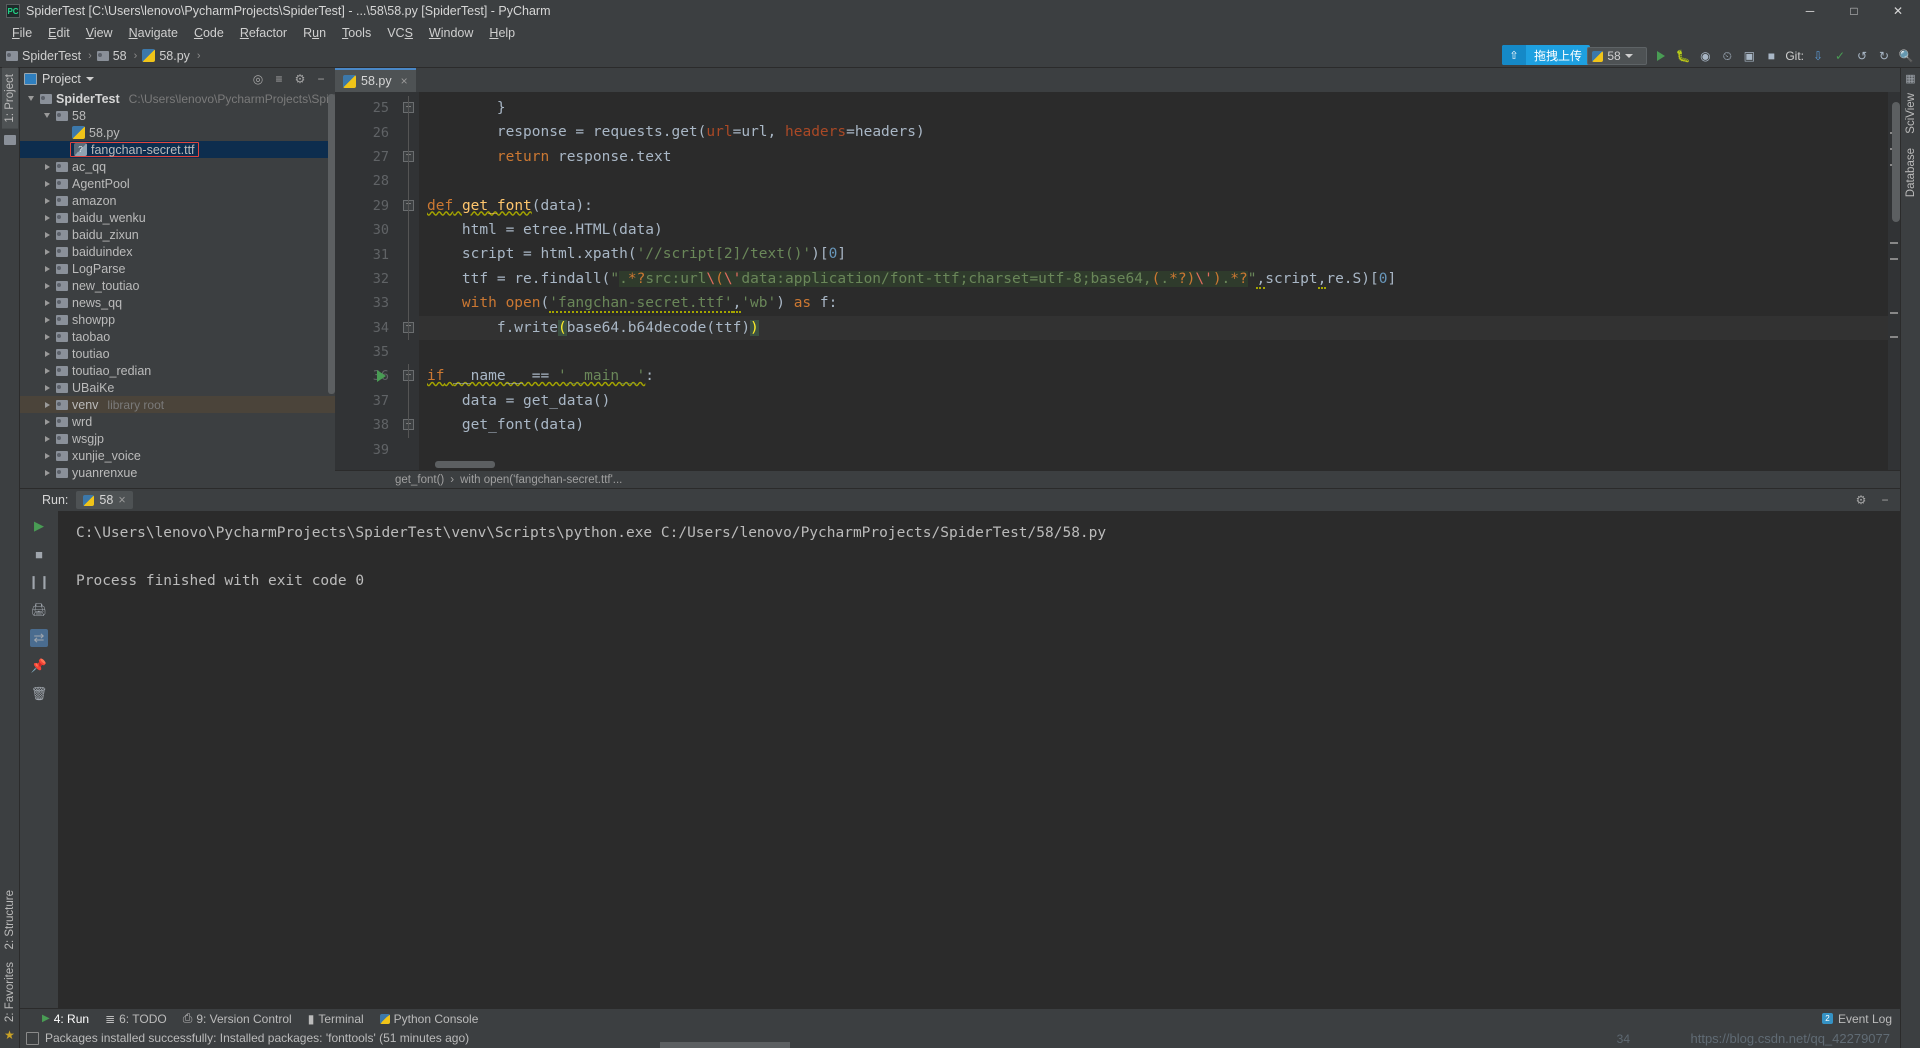 Image resolution: width=1920 pixels, height=1048 pixels. I want to click on stop-button: ▣, so click(1749, 56).